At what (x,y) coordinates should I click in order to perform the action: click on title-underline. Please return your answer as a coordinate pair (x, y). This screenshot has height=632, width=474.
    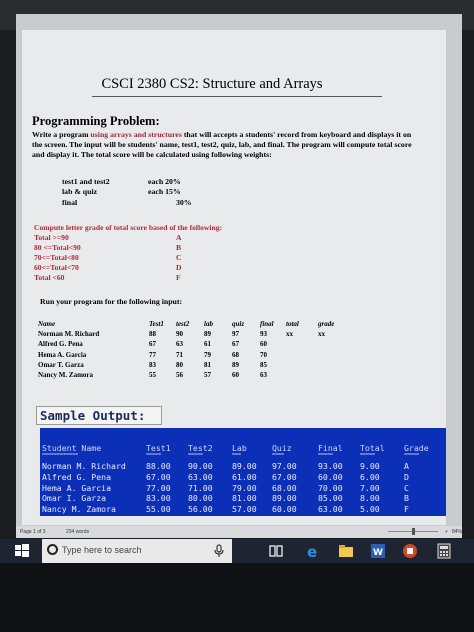
    Looking at the image, I should click on (237, 96).